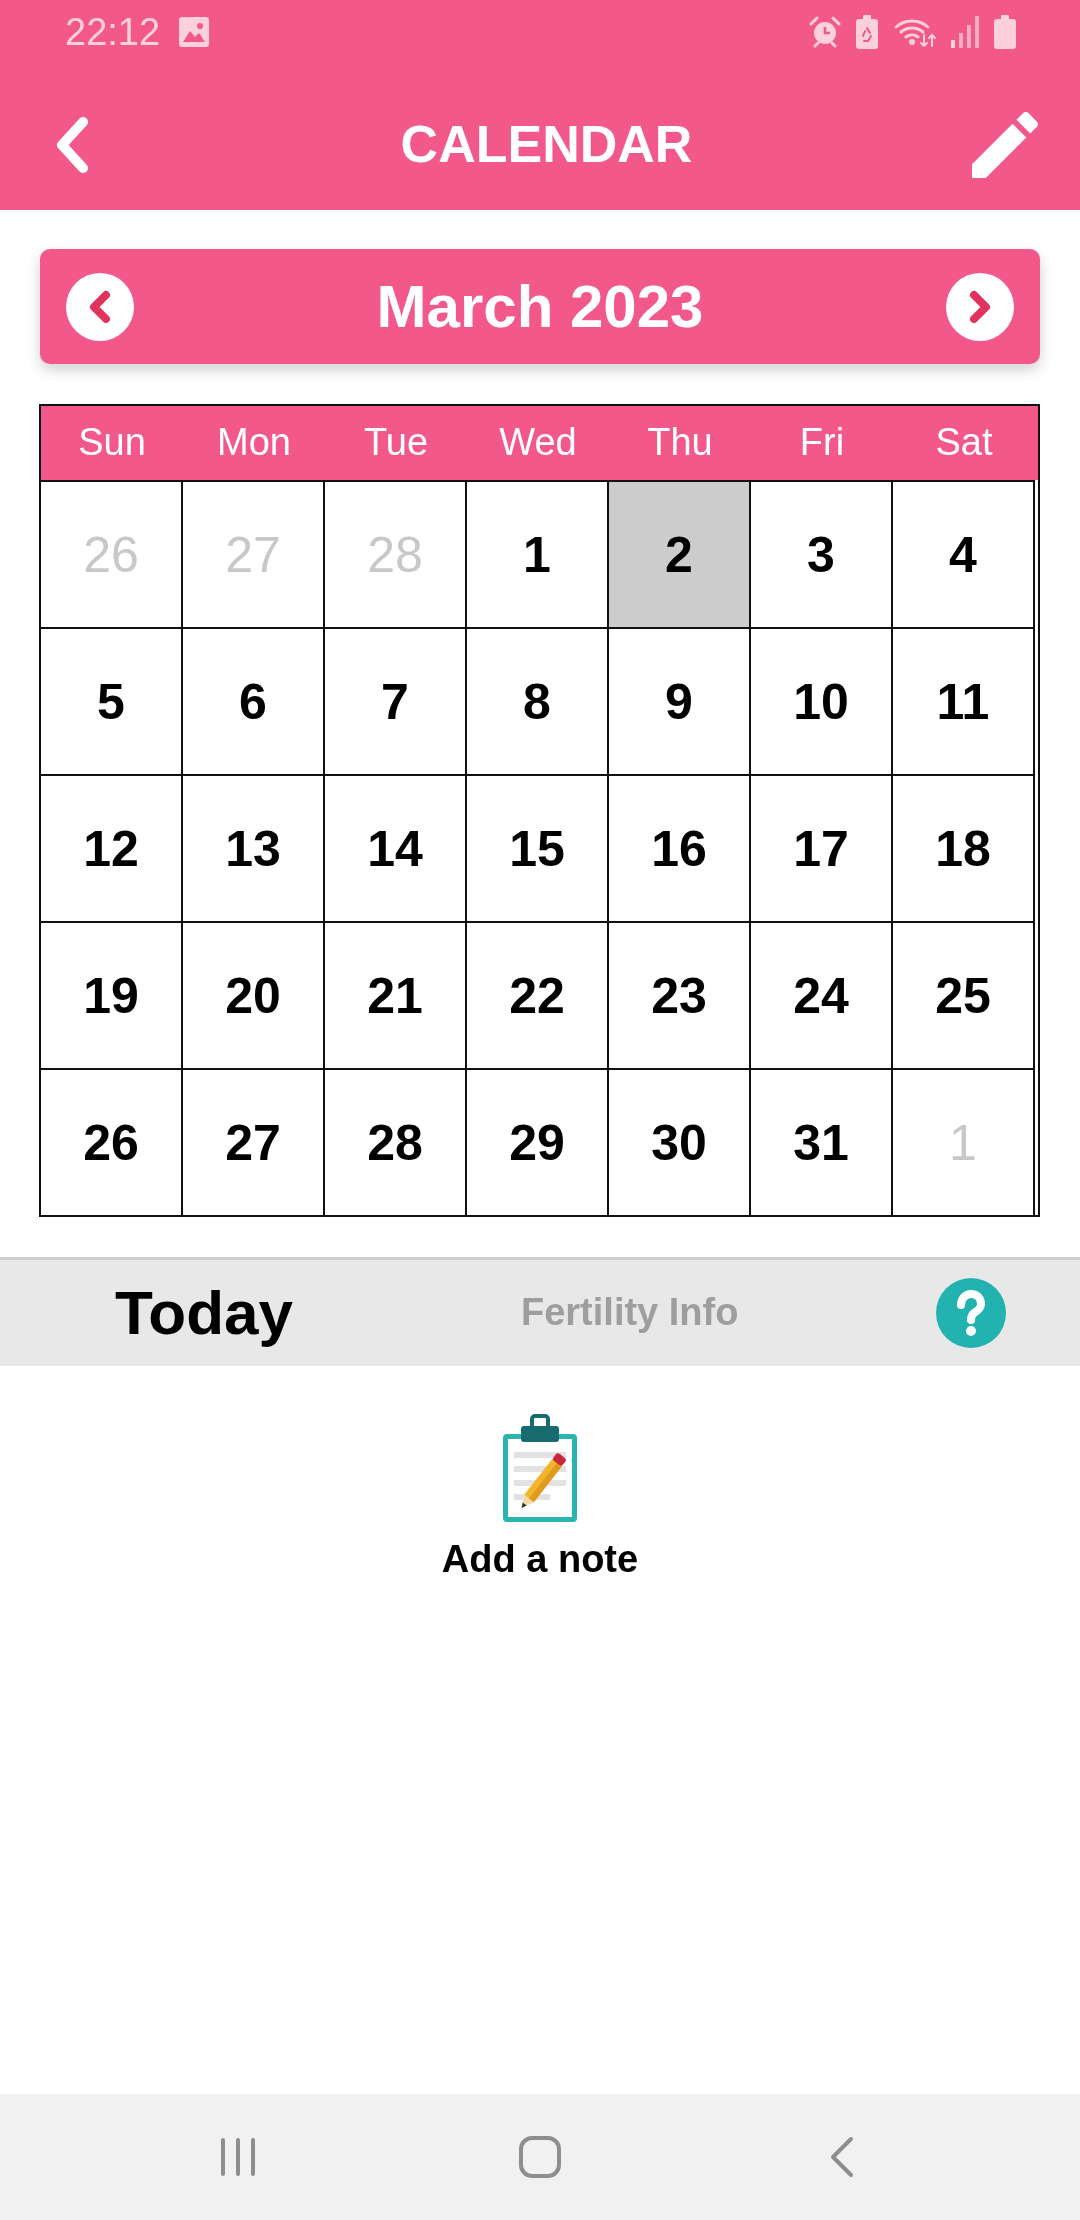  Describe the element at coordinates (254, 847) in the screenshot. I see `day-cell: 13` at that location.